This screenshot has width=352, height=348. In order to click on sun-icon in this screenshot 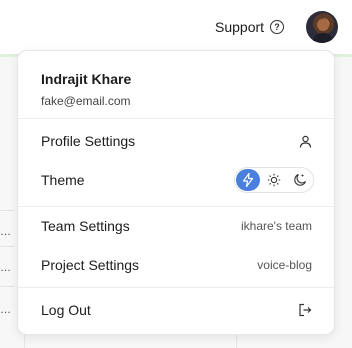, I will do `click(274, 180)`.